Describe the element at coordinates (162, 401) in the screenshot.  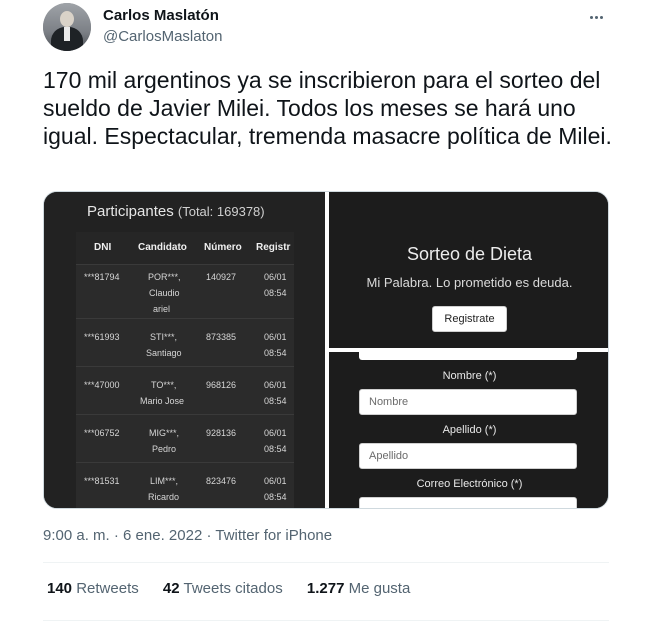
I see `row-candidate: Mario Jose` at that location.